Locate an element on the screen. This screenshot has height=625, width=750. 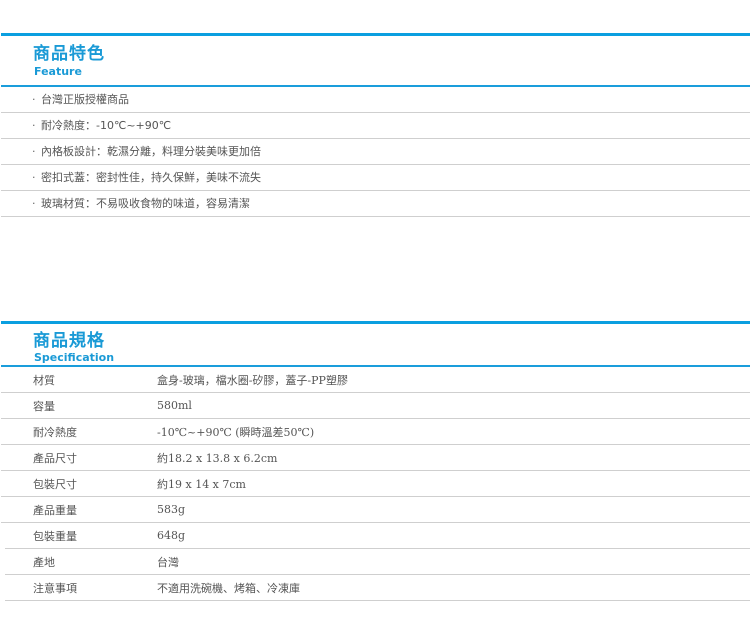
spec-value: 648g is located at coordinates (171, 535).